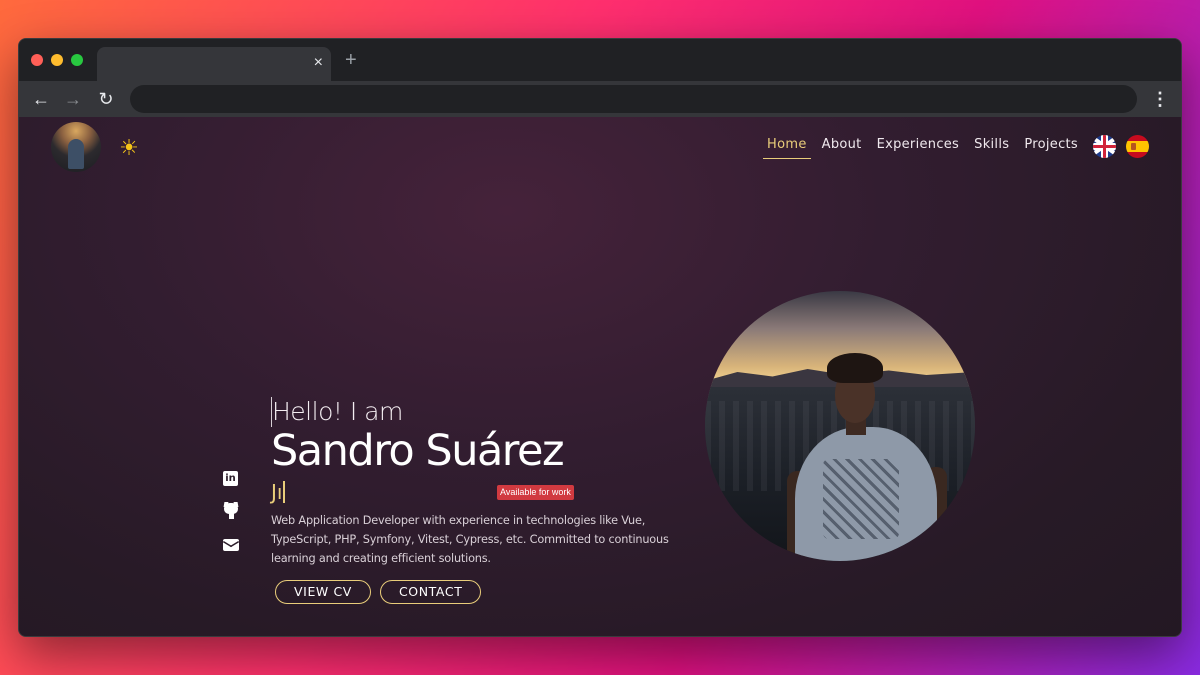  I want to click on browser-menu-icon: ⋮, so click(1160, 99).